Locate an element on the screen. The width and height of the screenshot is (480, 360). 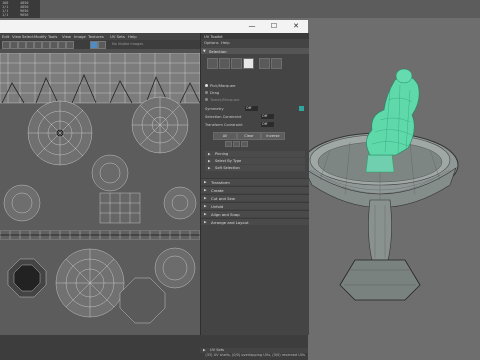
section-label: Unfold is located at coordinates (217, 206).